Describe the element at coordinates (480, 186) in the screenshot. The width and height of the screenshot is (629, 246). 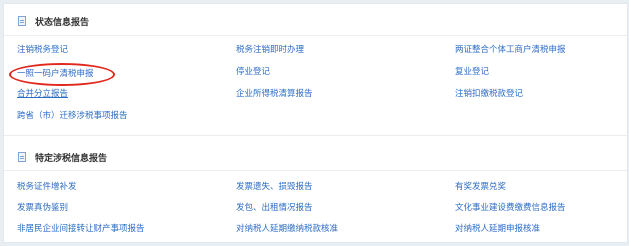
I see `link-invoice-prize-redemption: 有奖发票兑奖` at that location.